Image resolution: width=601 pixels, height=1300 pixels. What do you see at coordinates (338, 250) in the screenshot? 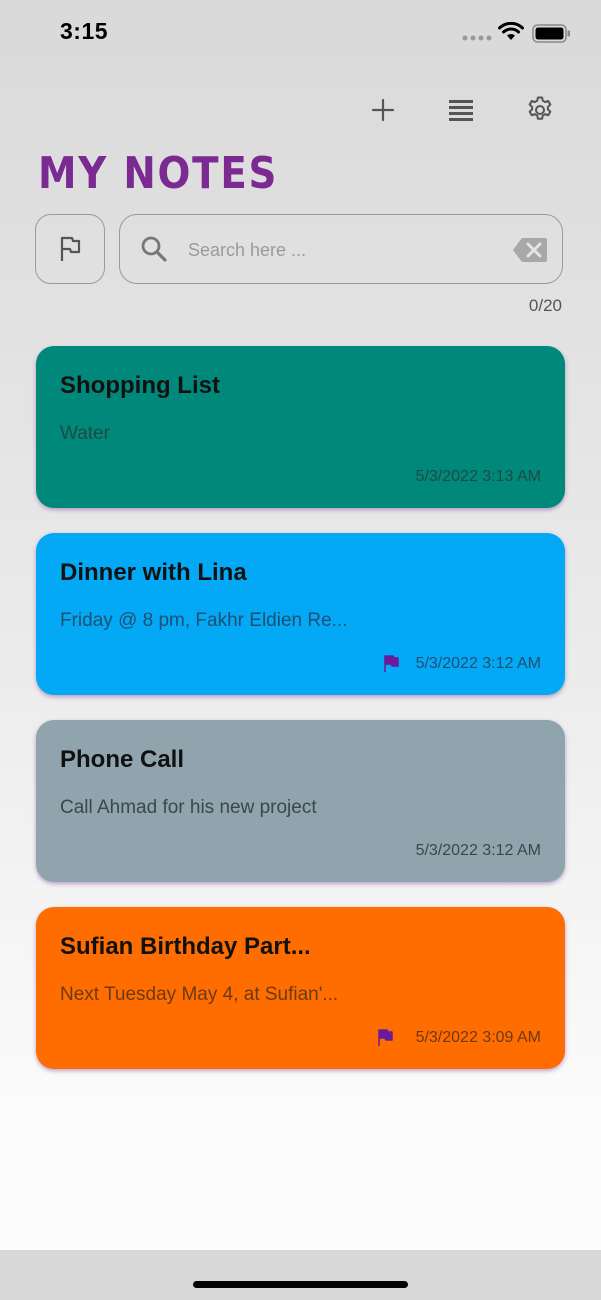
I see `search-input` at bounding box center [338, 250].